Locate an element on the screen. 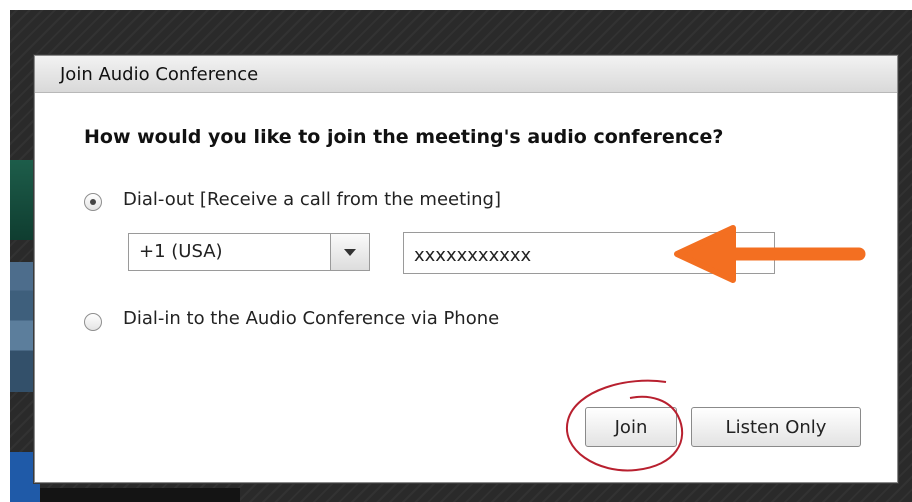  dial-out-radio is located at coordinates (93, 202).